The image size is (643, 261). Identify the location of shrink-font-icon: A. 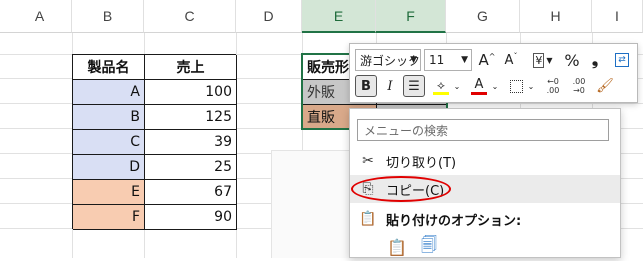
(509, 60).